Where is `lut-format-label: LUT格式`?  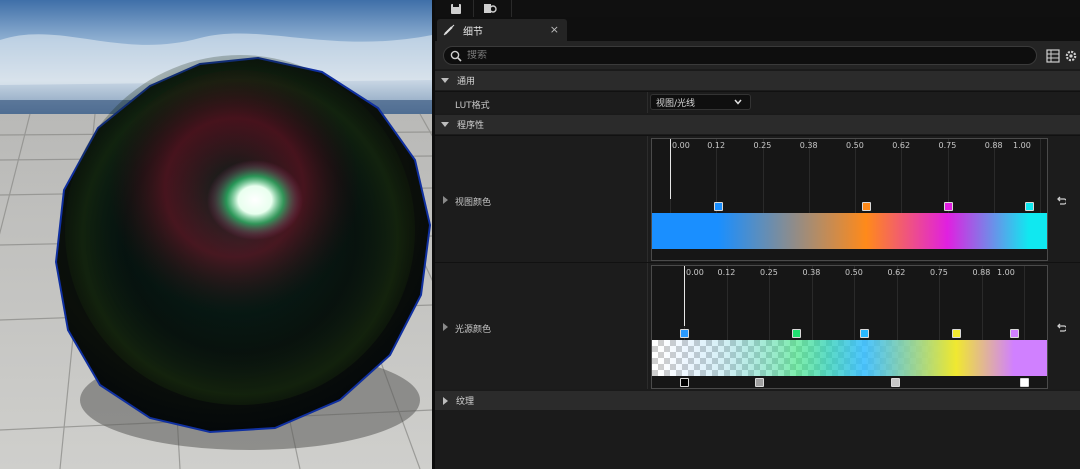
lut-format-label: LUT格式 is located at coordinates (472, 106).